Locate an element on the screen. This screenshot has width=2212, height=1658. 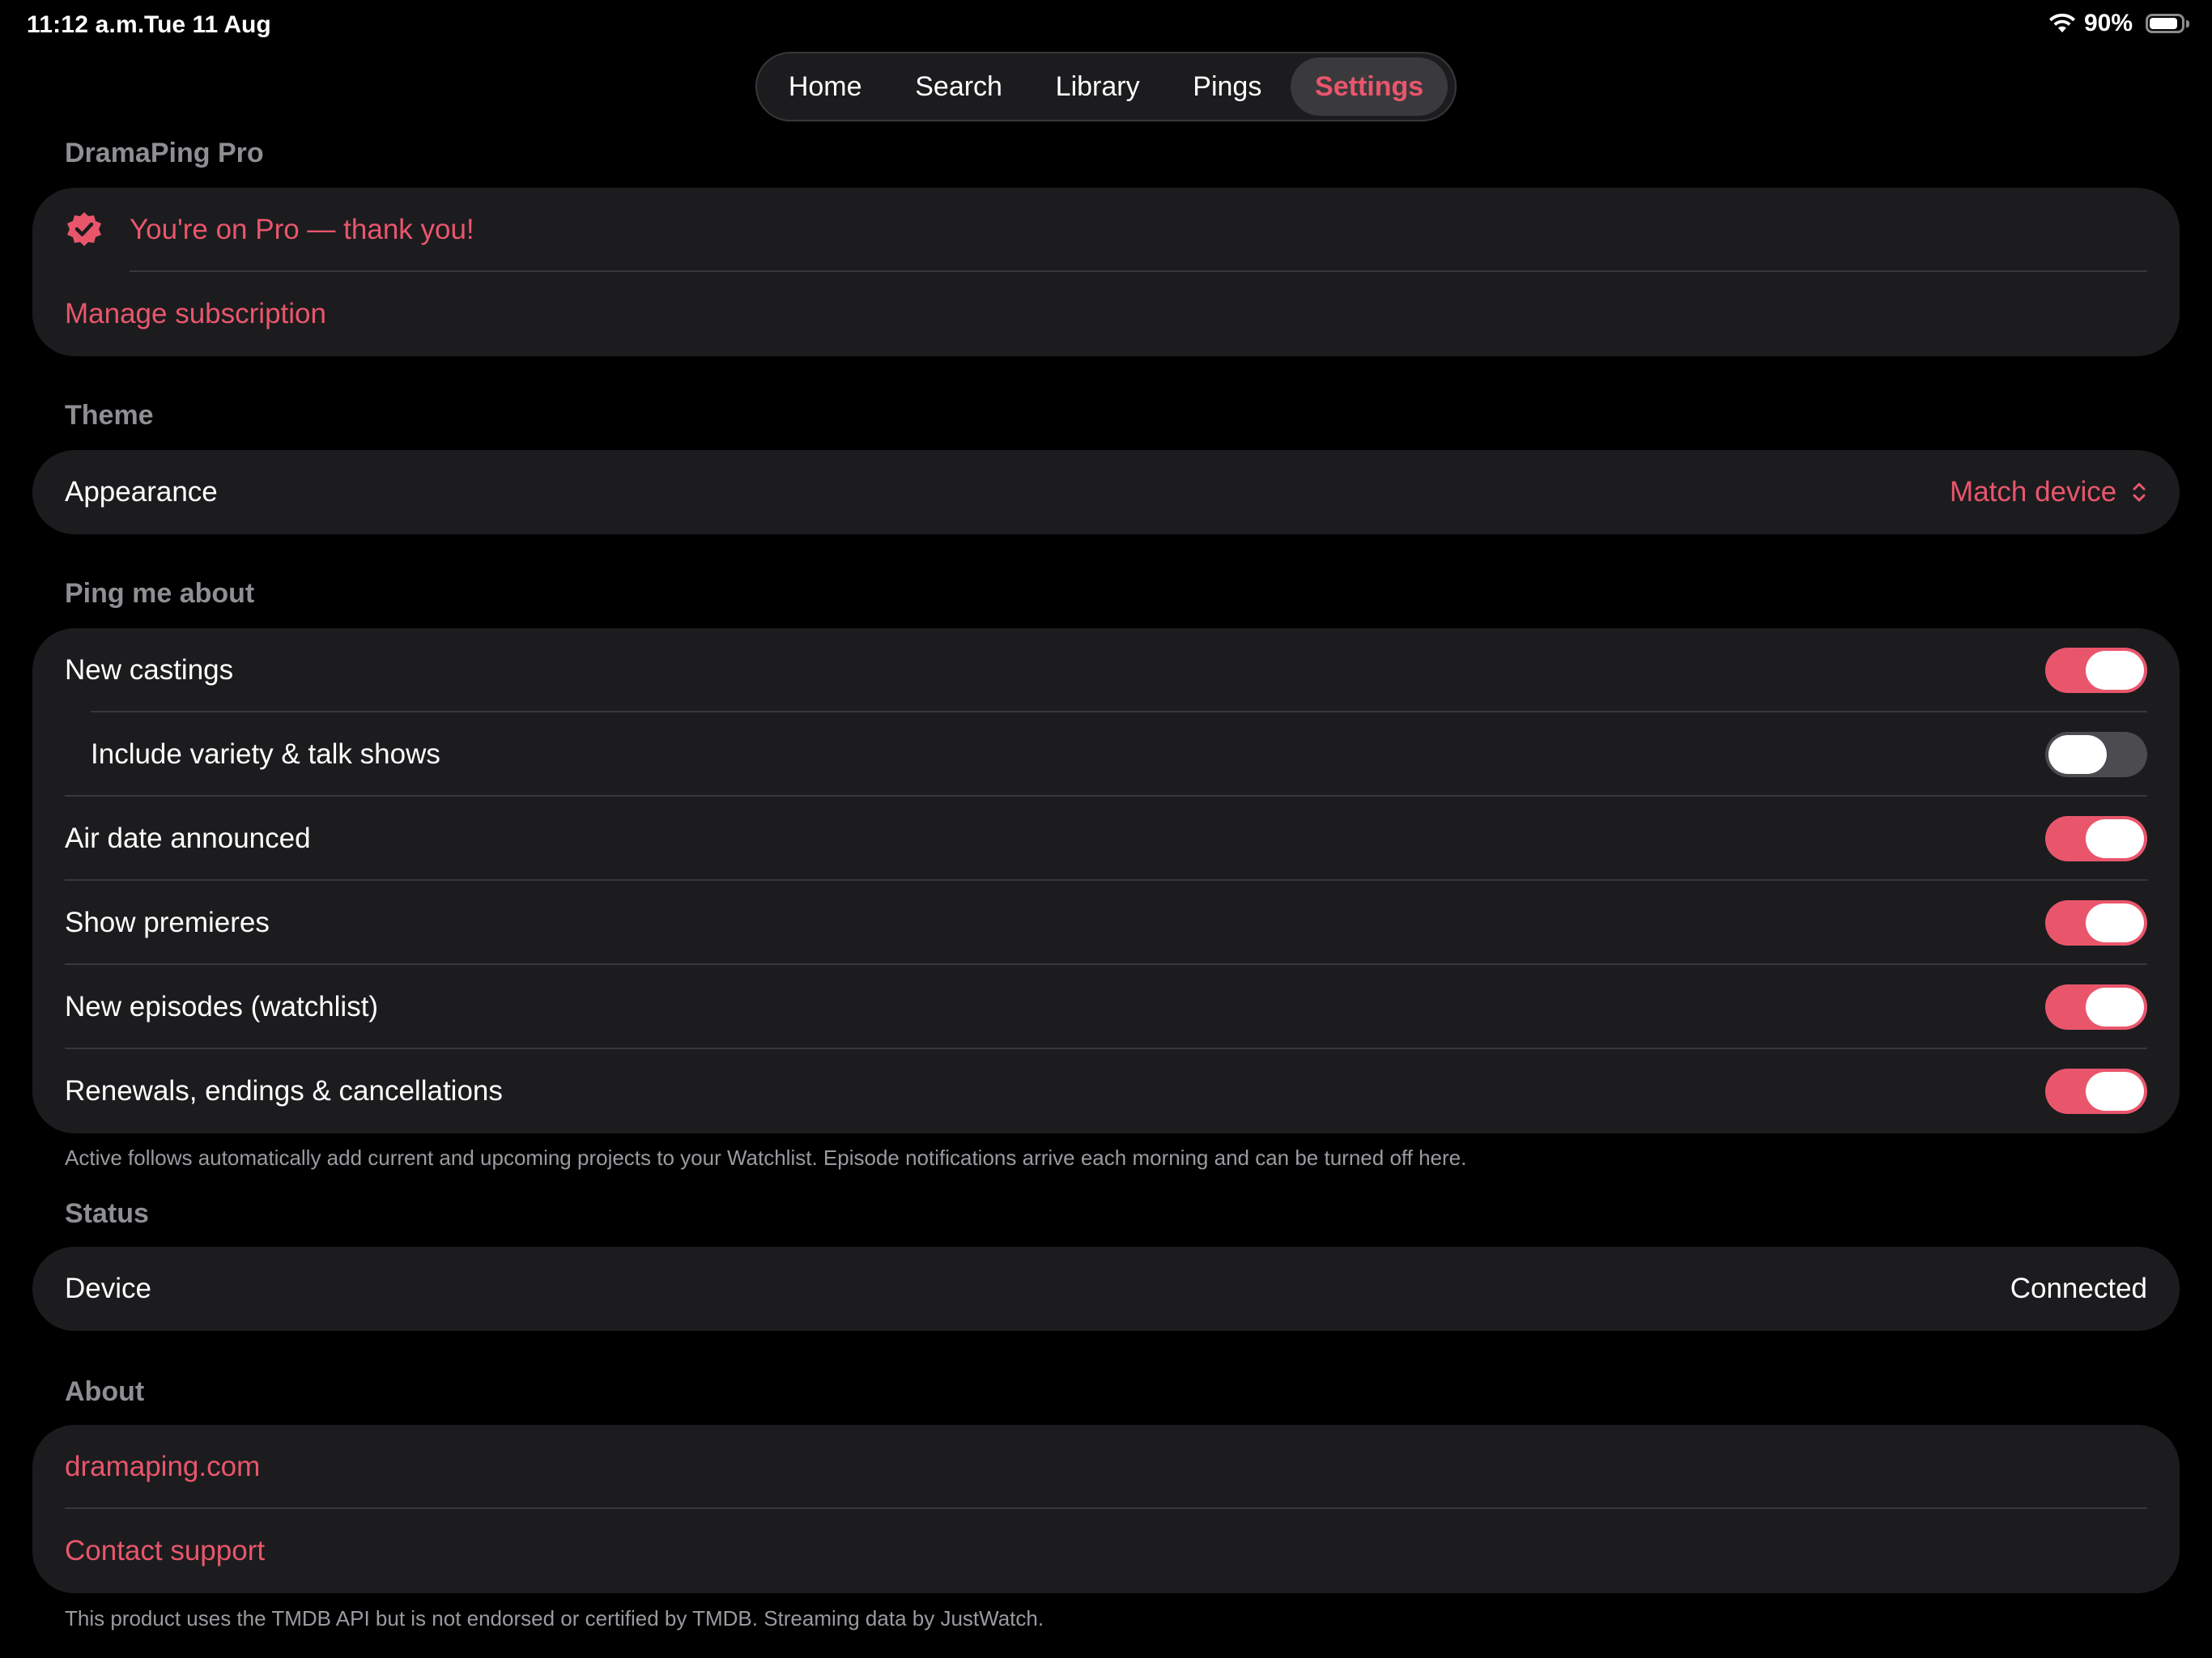
theme-card: Appearance Match device is located at coordinates (1106, 492).